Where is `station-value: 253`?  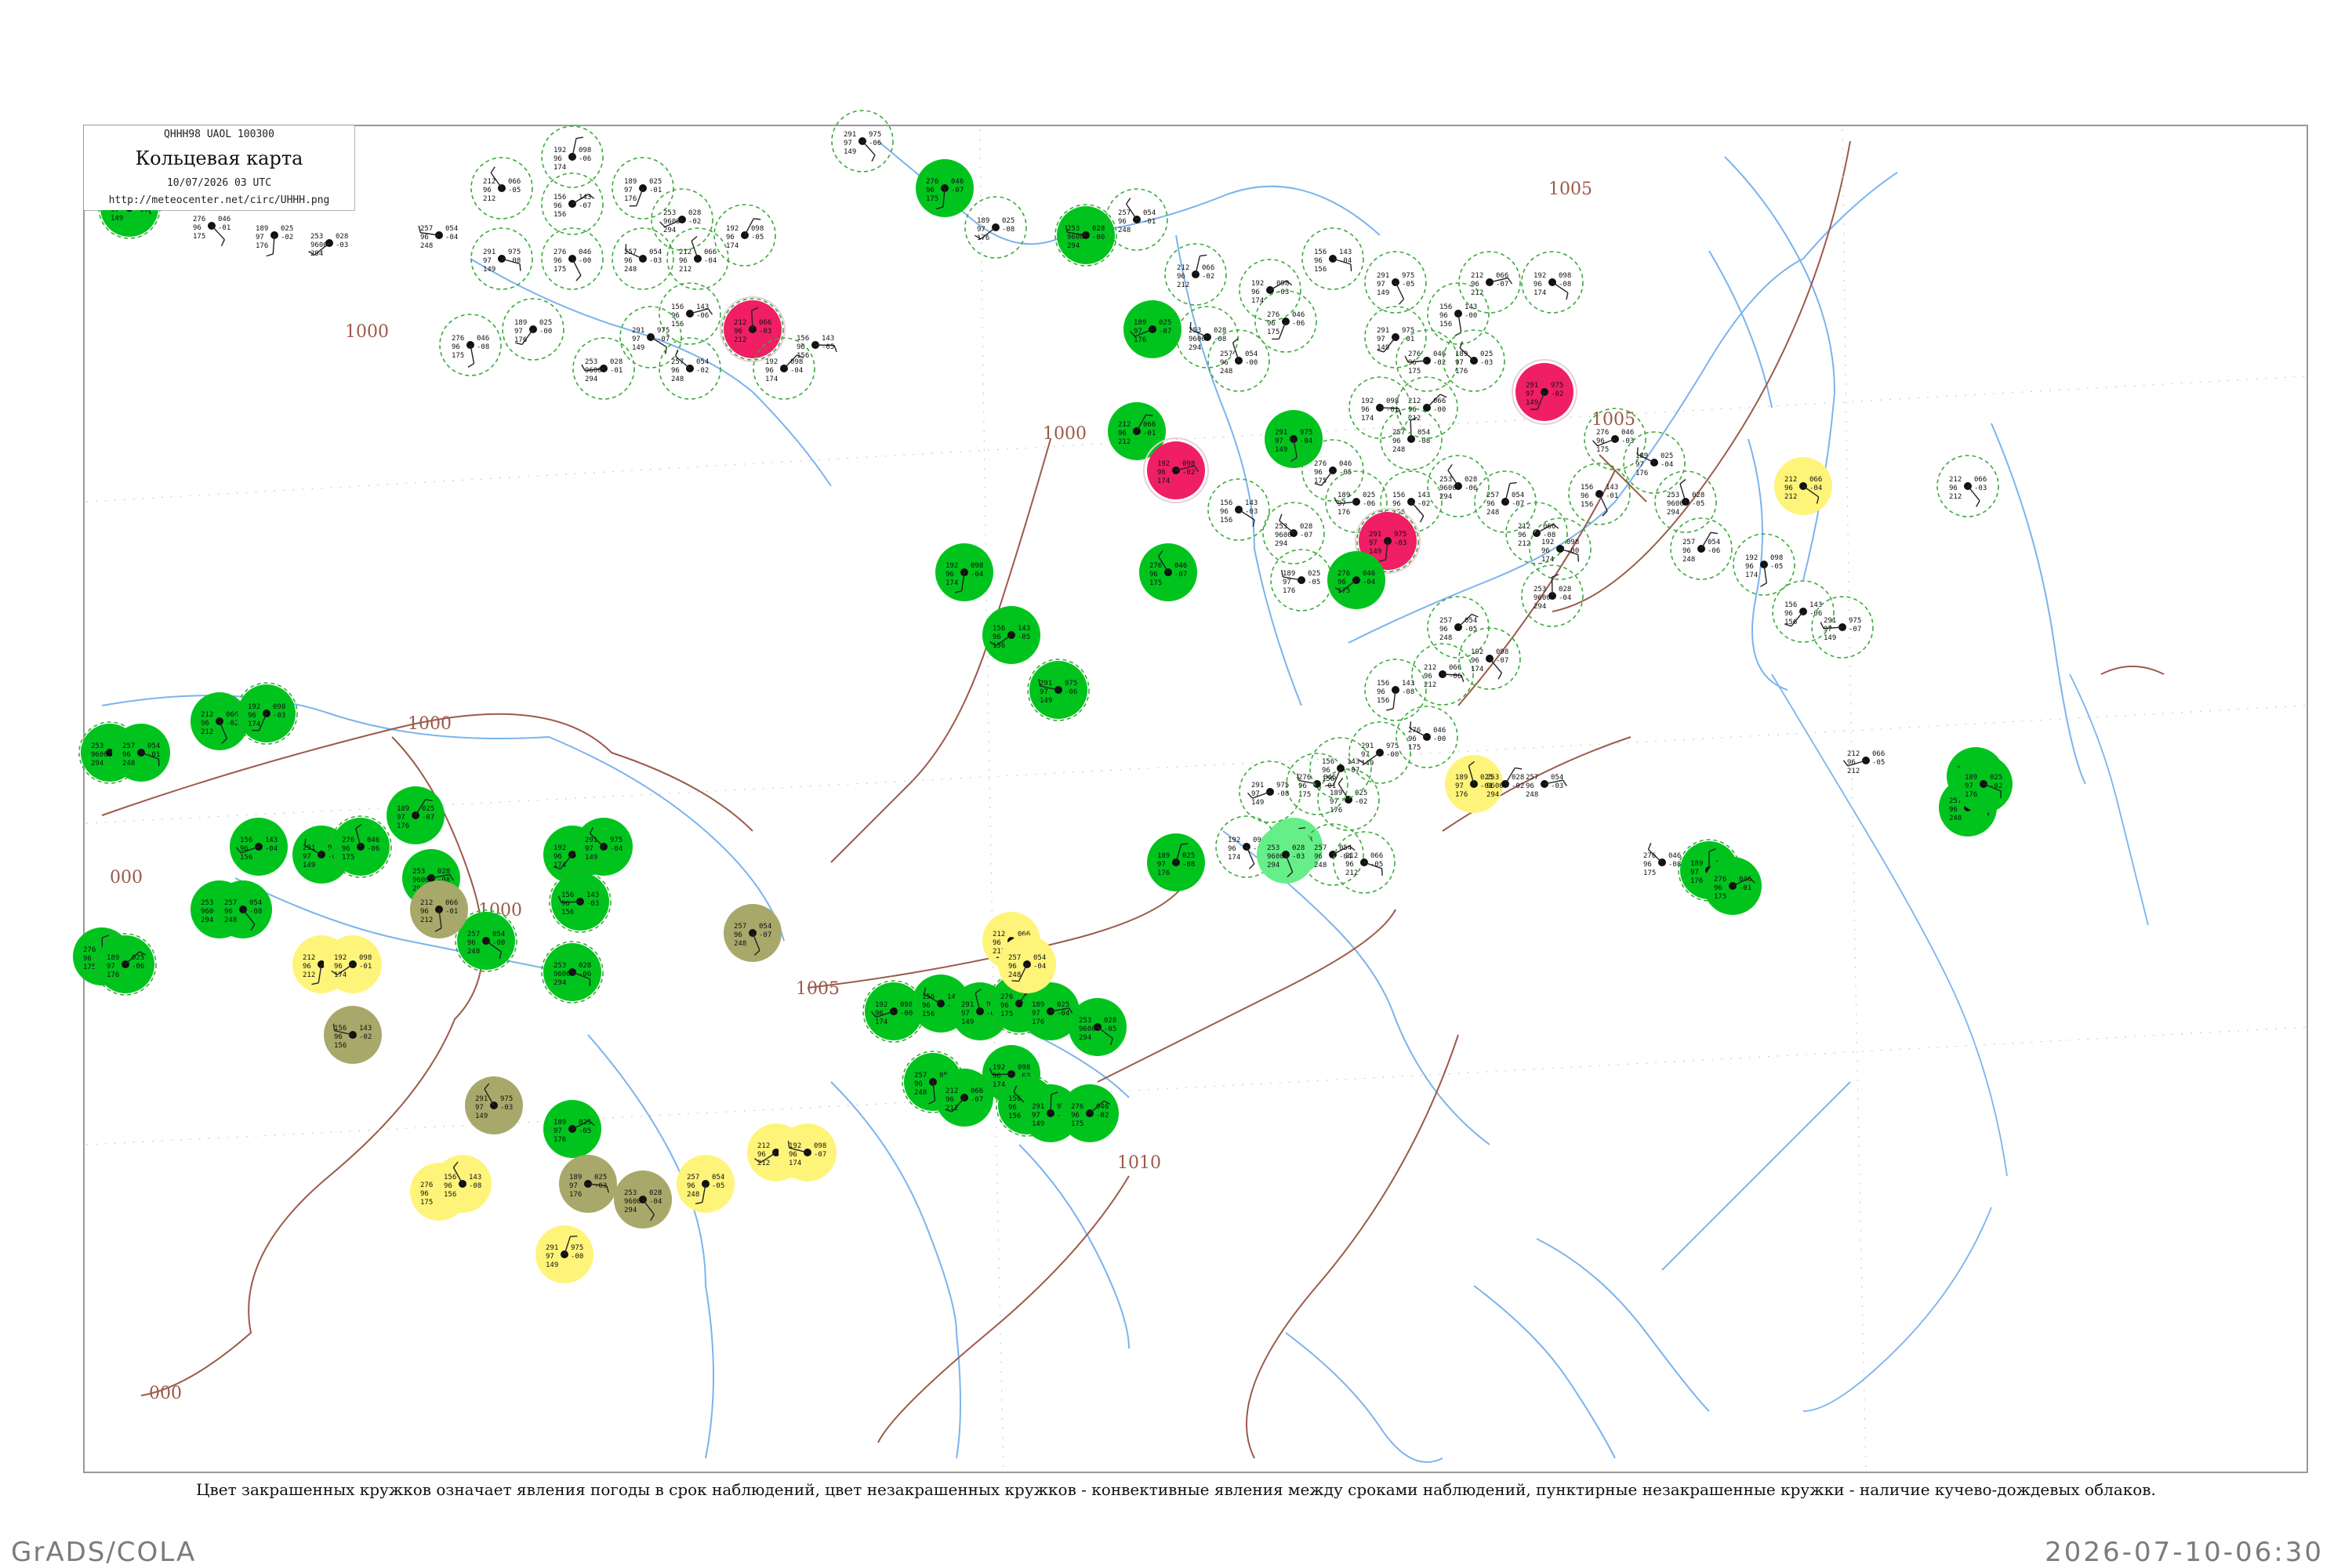
station-value: 253 is located at coordinates (669, 213).